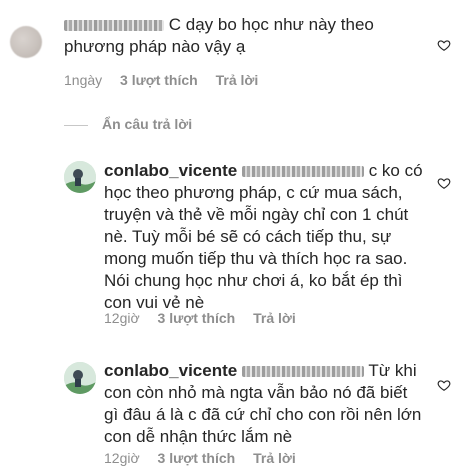 The image size is (464, 466). What do you see at coordinates (122, 318) in the screenshot?
I see `comment-time: 12giờ` at bounding box center [122, 318].